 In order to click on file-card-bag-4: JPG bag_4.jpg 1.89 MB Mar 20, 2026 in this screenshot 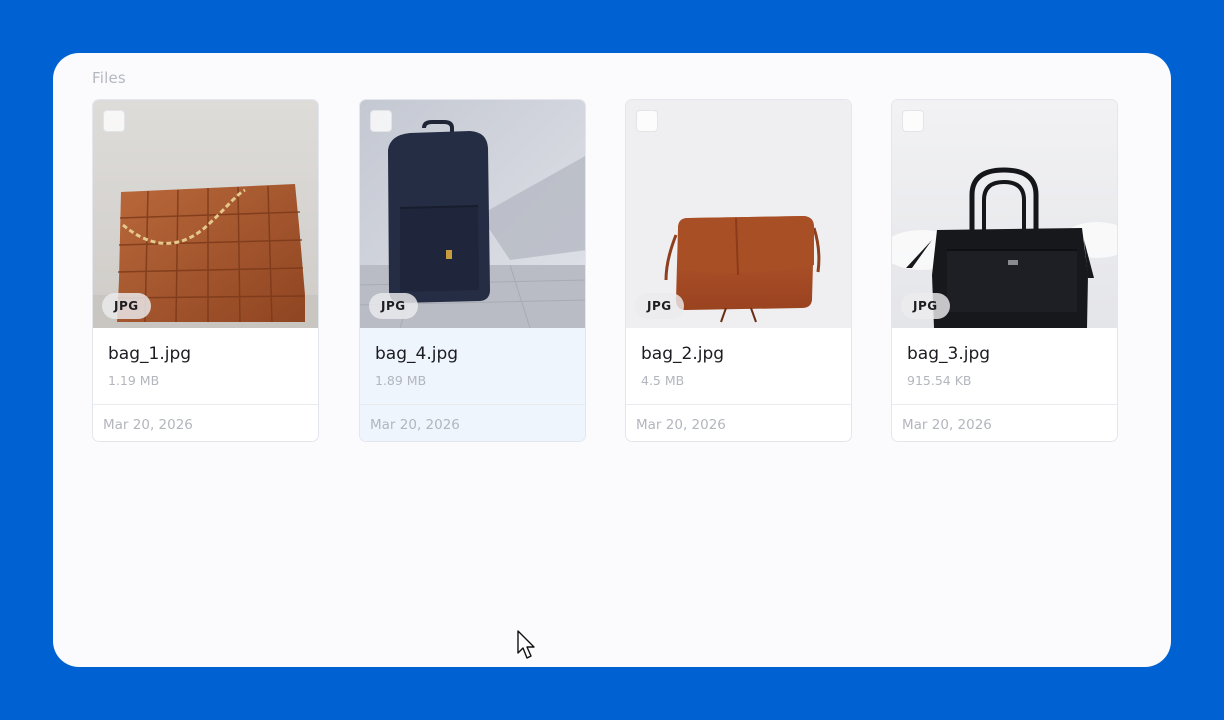, I will do `click(472, 270)`.